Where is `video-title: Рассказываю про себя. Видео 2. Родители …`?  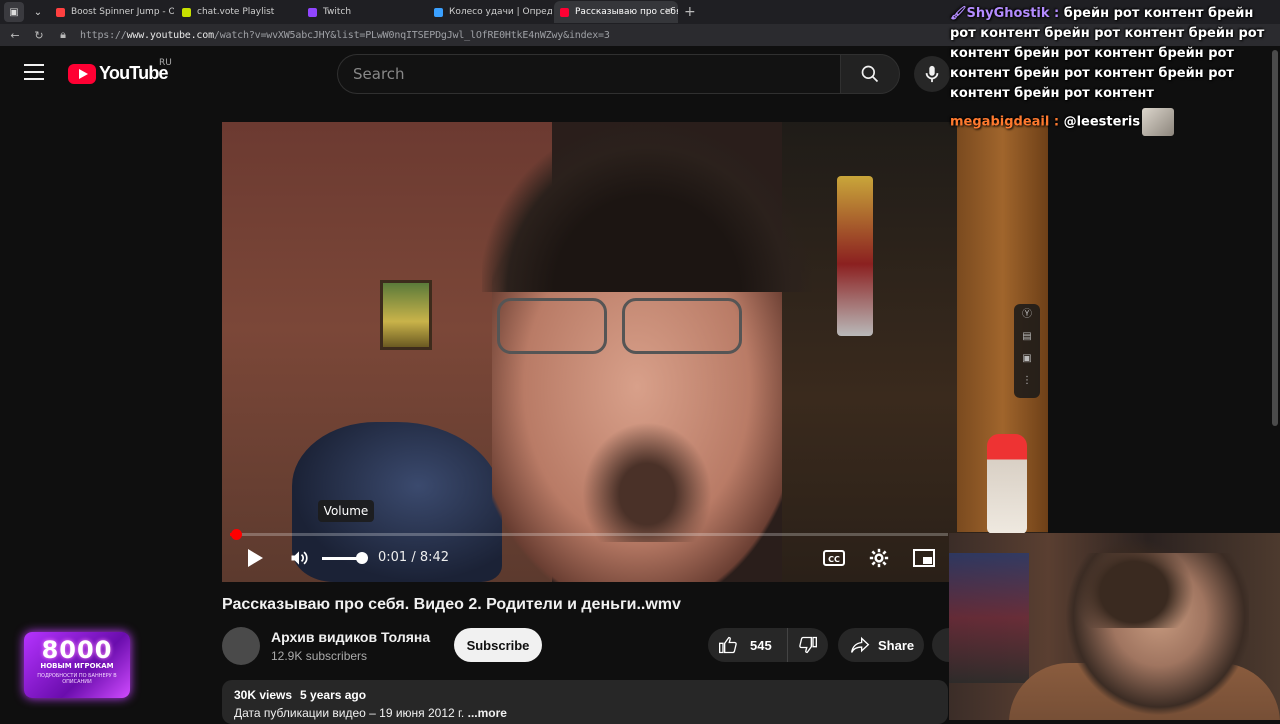
video-title: Рассказываю про себя. Видео 2. Родители … is located at coordinates (451, 604).